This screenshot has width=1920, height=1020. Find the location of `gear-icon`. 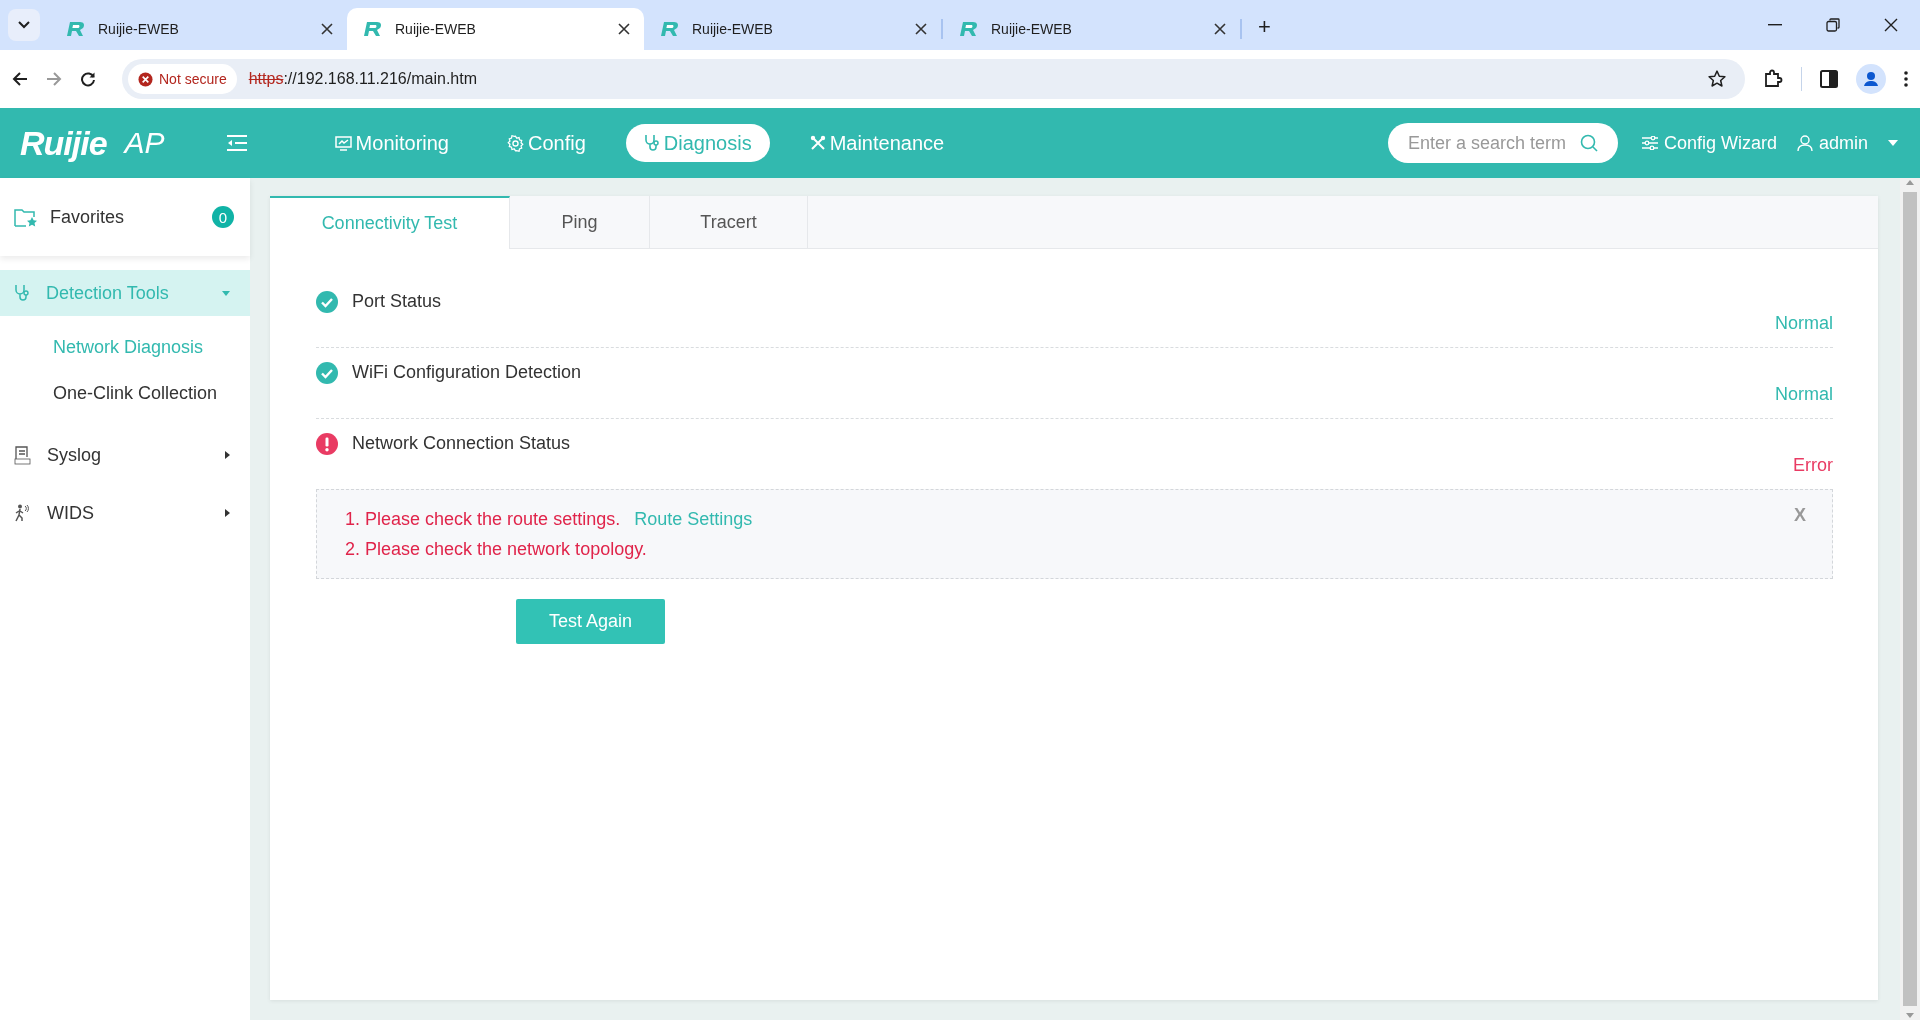

gear-icon is located at coordinates (515, 143).